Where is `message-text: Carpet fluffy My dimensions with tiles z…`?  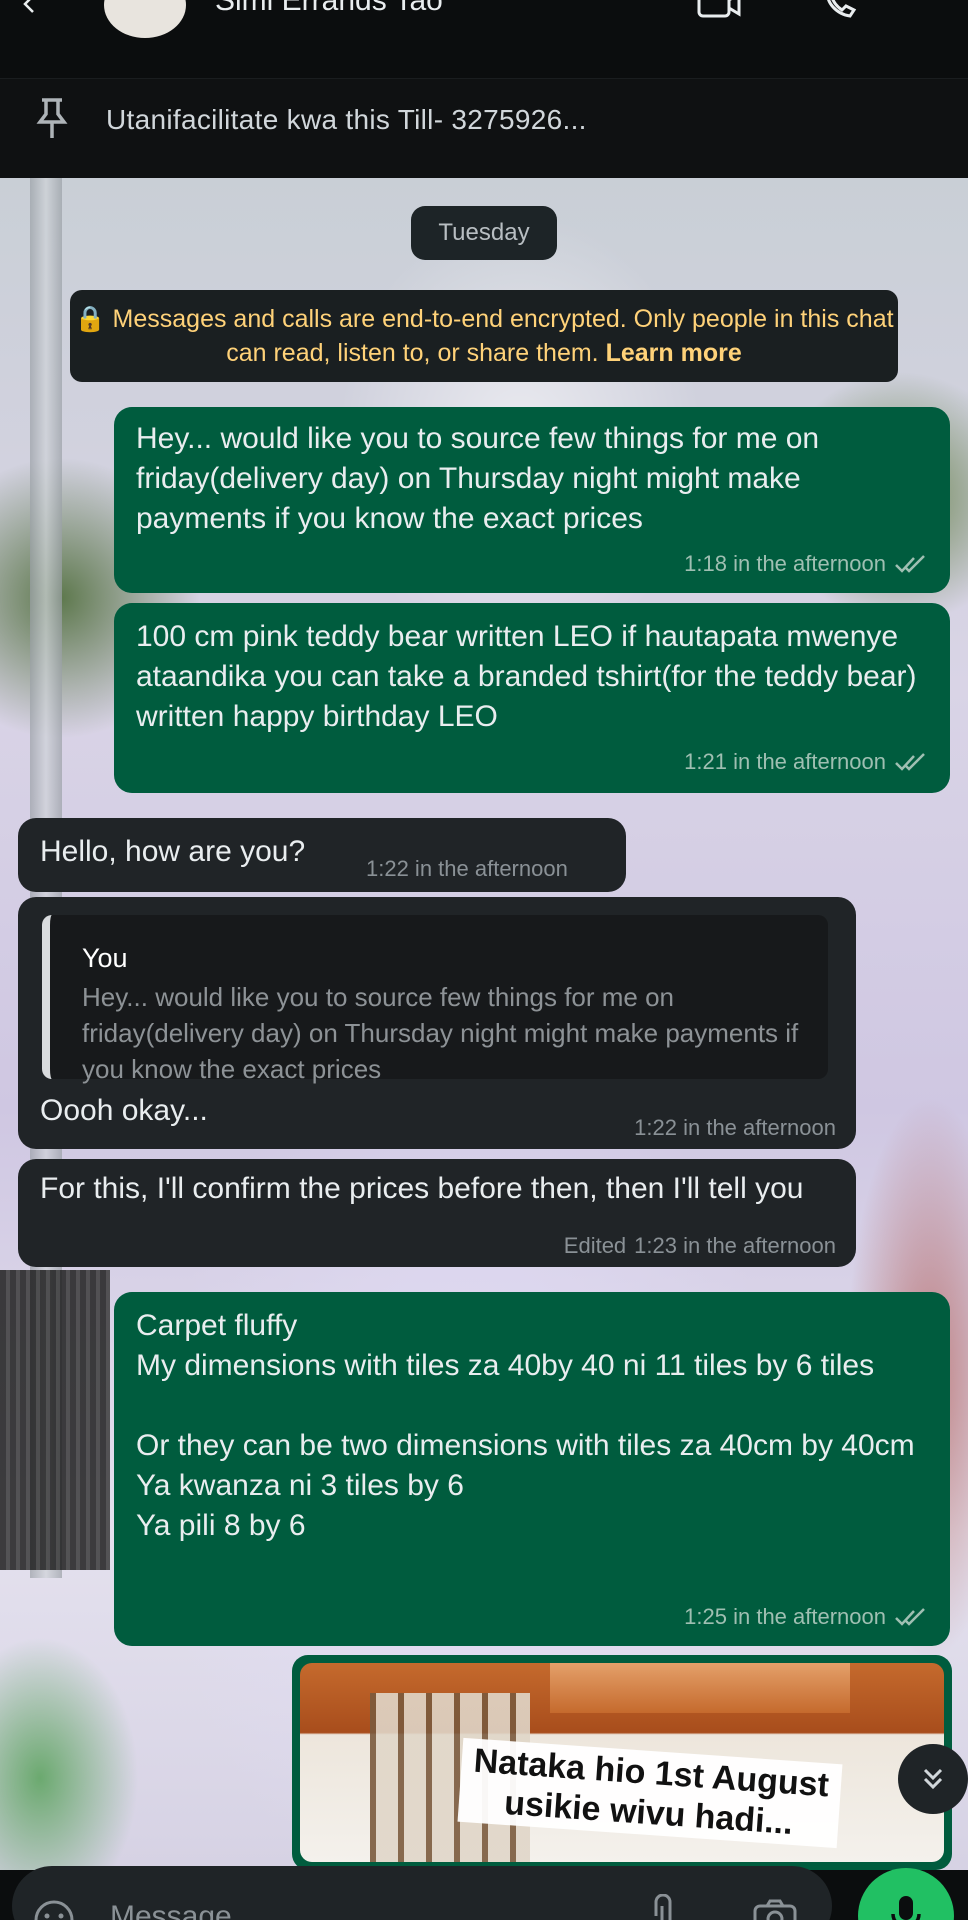
message-text: Carpet fluffy My dimensions with tiles z… is located at coordinates (525, 1425).